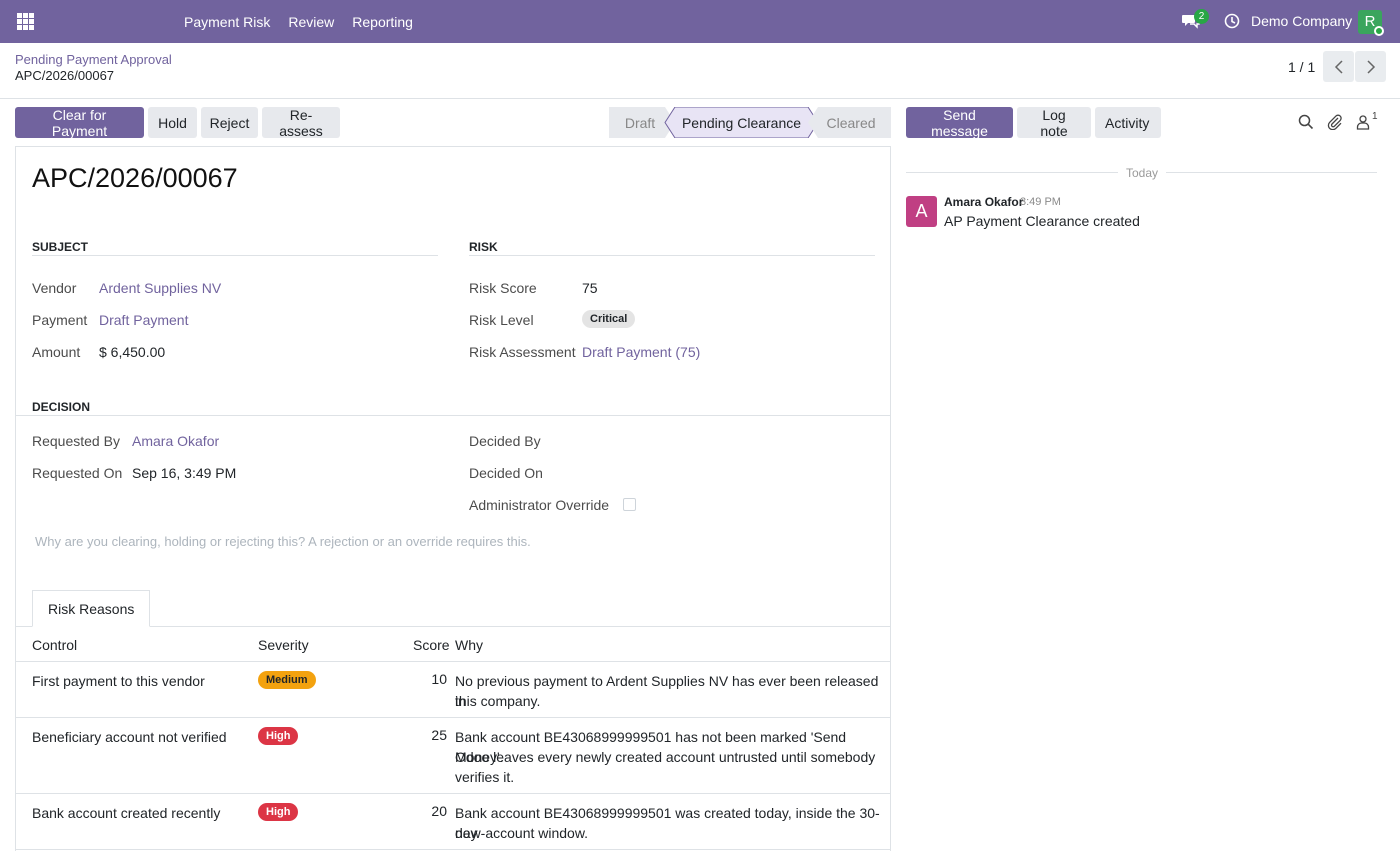 Image resolution: width=1400 pixels, height=851 pixels. Describe the element at coordinates (301, 123) in the screenshot. I see `reassess-button: Re-assess` at that location.